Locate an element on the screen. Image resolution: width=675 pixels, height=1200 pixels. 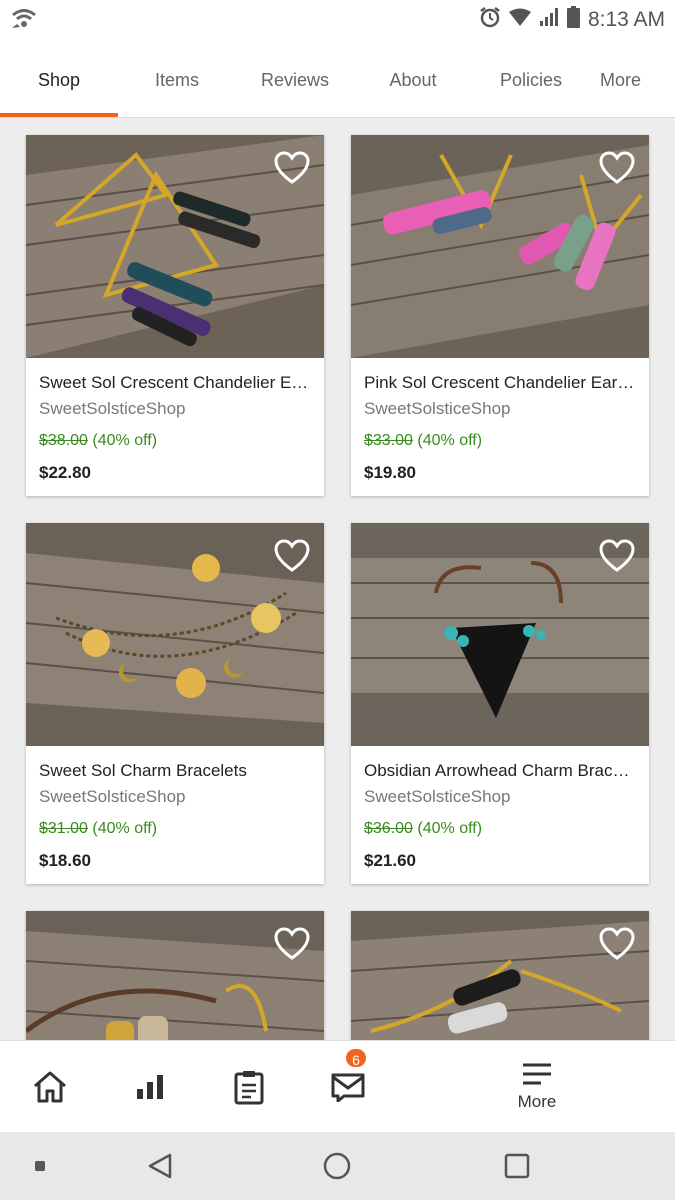
home-circle-icon is located at coordinates (337, 1166).